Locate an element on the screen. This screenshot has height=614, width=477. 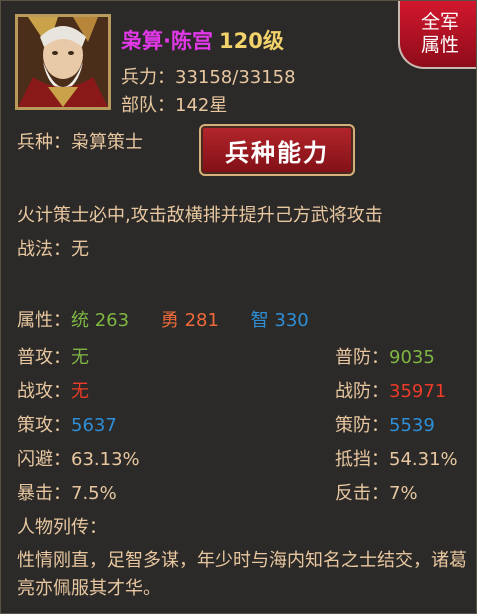
critical-value: 7.5% is located at coordinates (94, 493).